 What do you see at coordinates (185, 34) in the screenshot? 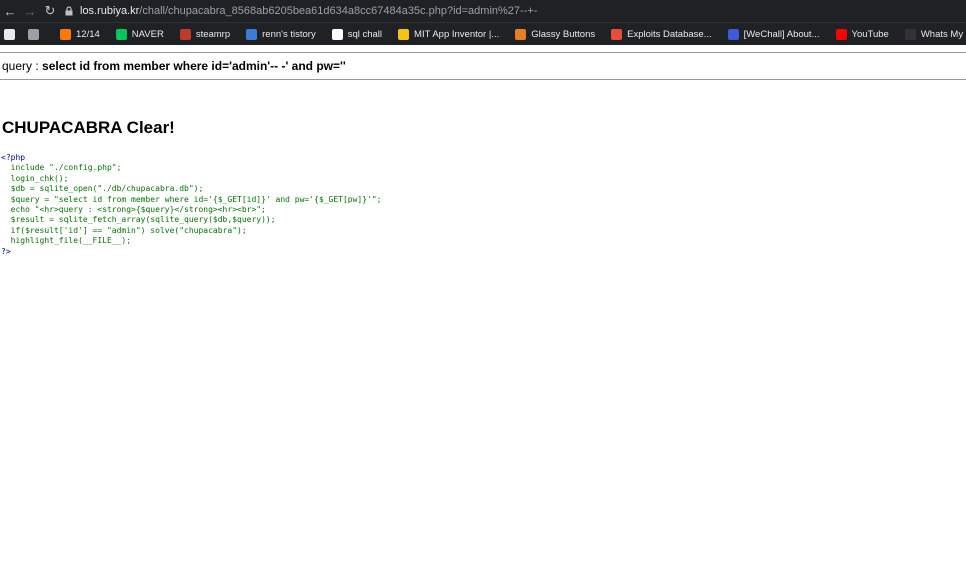
I see `steamrp-icon` at bounding box center [185, 34].